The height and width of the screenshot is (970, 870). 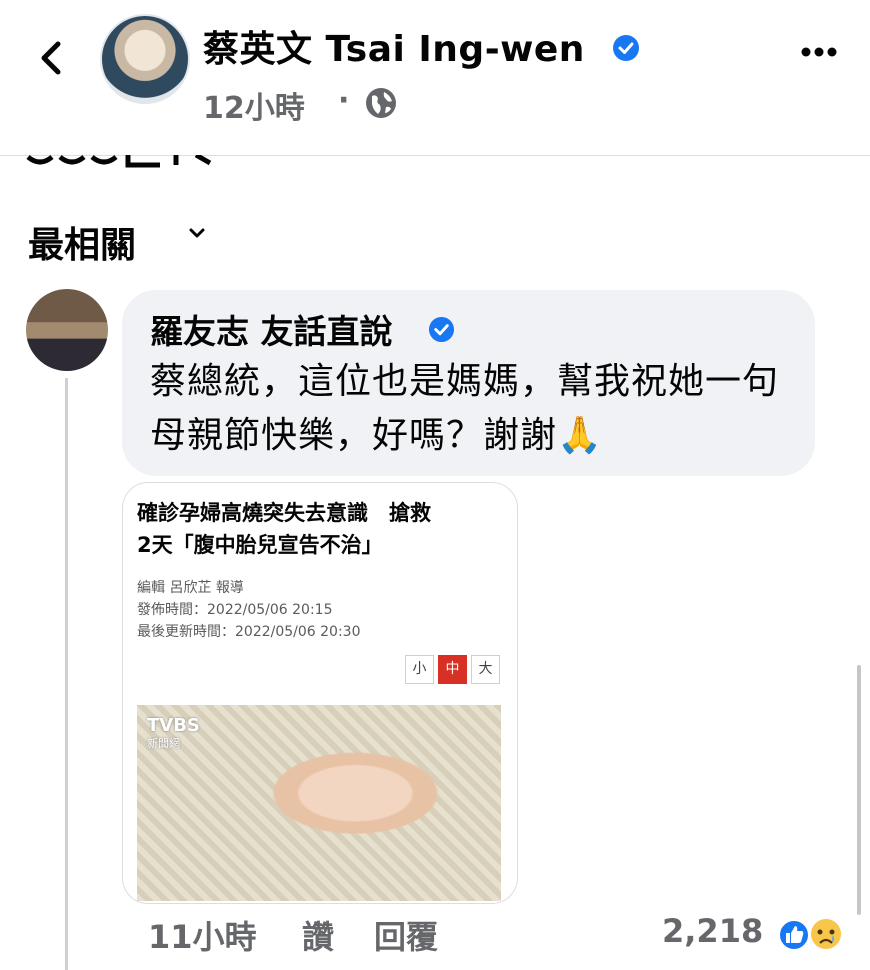 I want to click on comment-author: 羅友志 友話直說, so click(x=271, y=329).